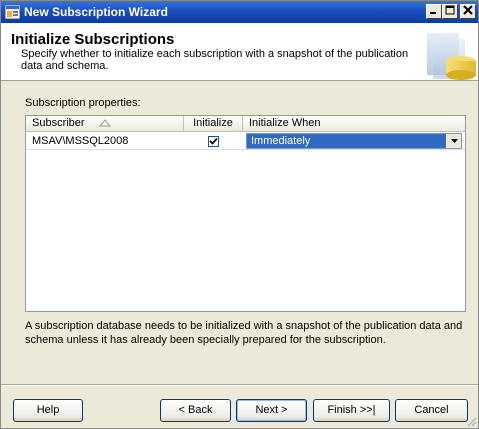  I want to click on column-label-subscriber: Subscriber, so click(58, 123).